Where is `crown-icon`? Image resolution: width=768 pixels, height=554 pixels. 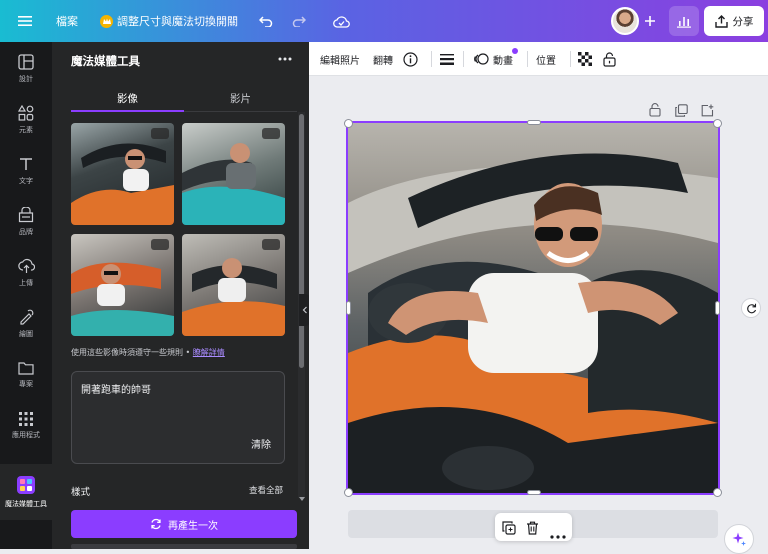 crown-icon is located at coordinates (106, 21).